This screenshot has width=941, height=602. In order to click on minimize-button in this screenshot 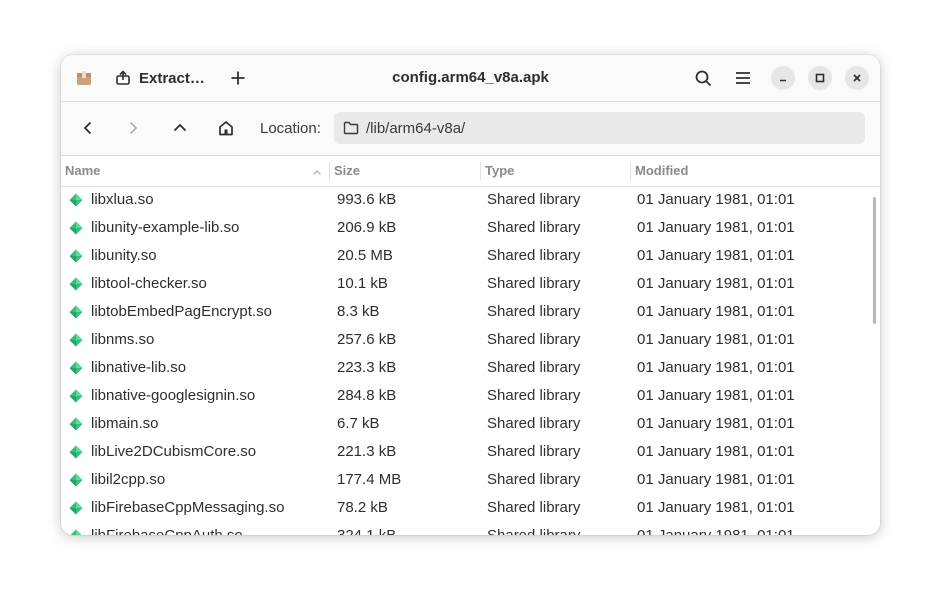, I will do `click(783, 78)`.